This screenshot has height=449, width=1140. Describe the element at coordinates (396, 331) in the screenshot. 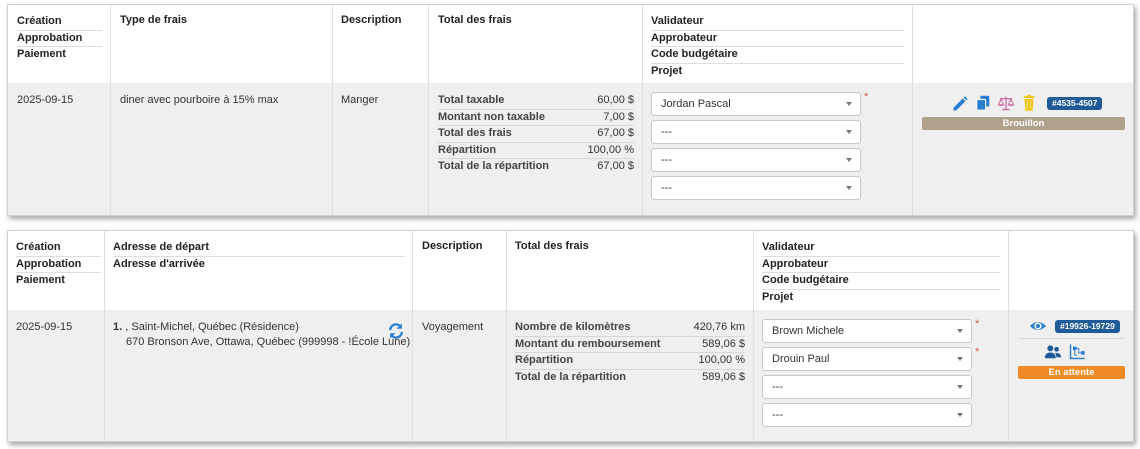

I see `refresh-icon` at that location.